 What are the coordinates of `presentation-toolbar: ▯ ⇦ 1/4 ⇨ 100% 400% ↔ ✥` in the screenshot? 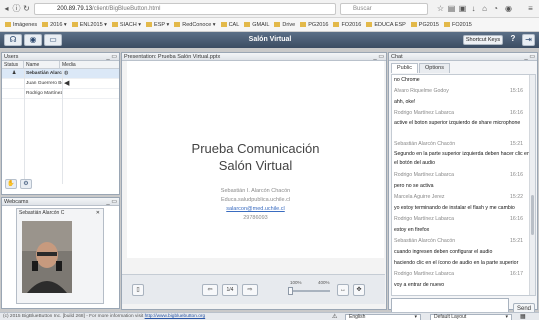 It's located at (253, 289).